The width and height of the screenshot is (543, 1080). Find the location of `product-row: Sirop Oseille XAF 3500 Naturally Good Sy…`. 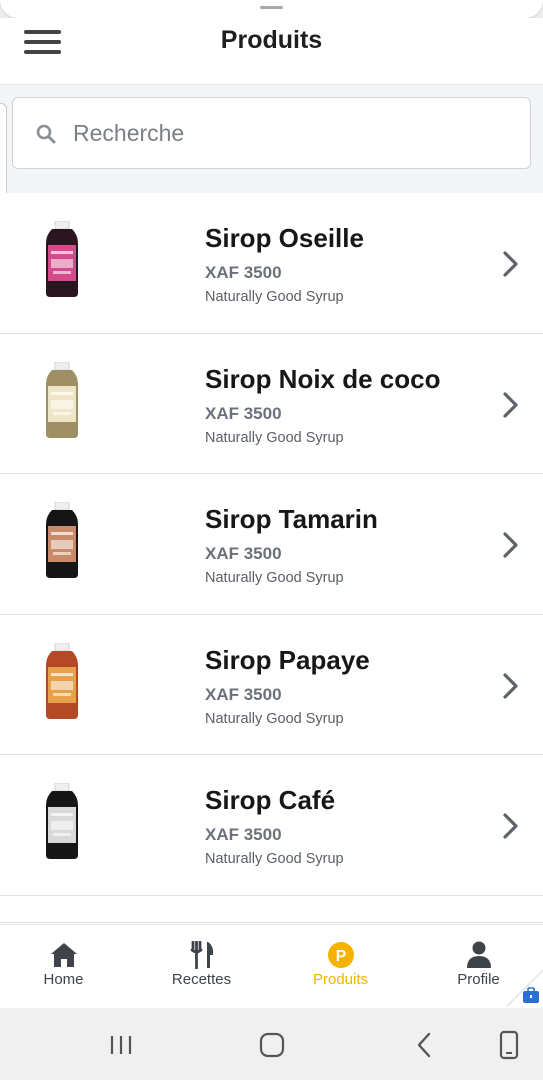

product-row: Sirop Oseille XAF 3500 Naturally Good Sy… is located at coordinates (271, 263).